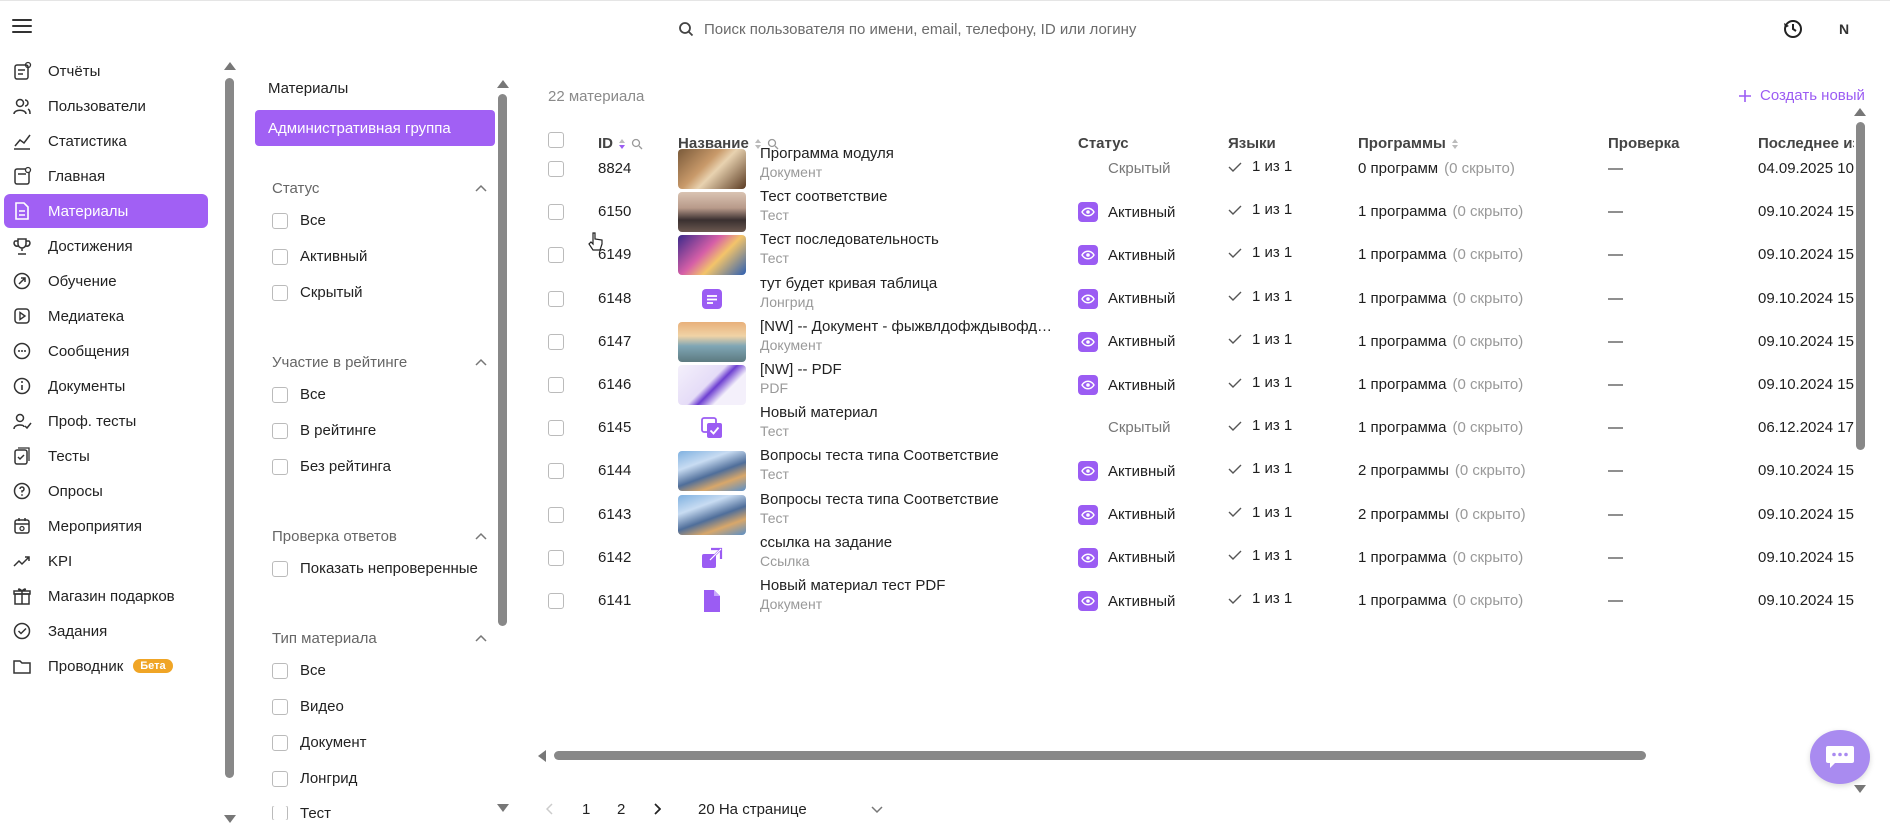 The width and height of the screenshot is (1890, 827). What do you see at coordinates (826, 551) in the screenshot?
I see `material-title: ссылка на задание Ссылка` at bounding box center [826, 551].